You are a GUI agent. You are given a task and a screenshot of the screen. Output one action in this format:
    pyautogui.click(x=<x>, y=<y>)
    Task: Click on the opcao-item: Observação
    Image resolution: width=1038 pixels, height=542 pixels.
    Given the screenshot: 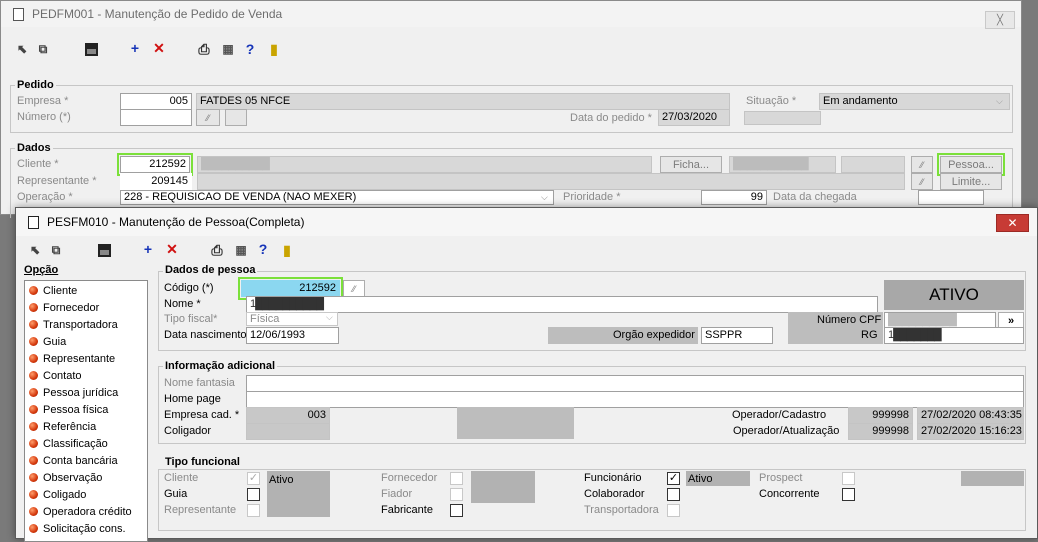 What is the action you would take?
    pyautogui.click(x=65, y=477)
    